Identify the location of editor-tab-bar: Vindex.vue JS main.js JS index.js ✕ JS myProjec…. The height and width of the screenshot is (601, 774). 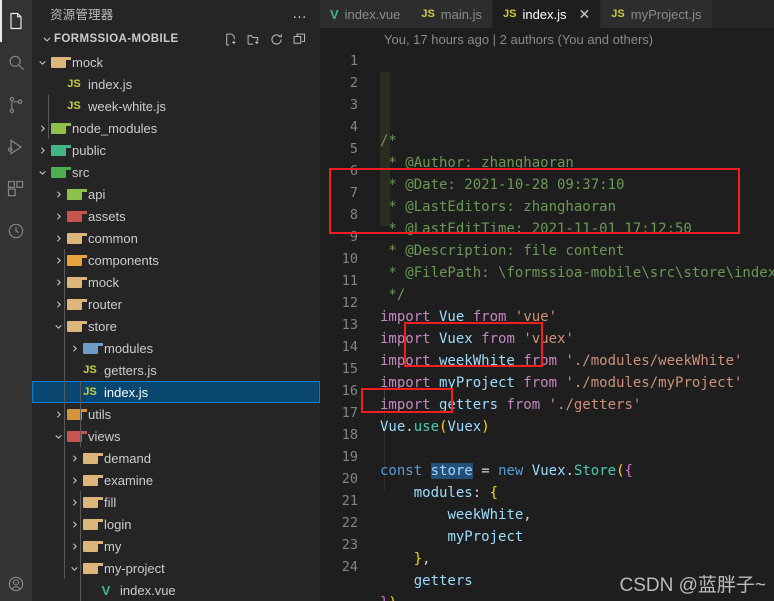
(547, 14).